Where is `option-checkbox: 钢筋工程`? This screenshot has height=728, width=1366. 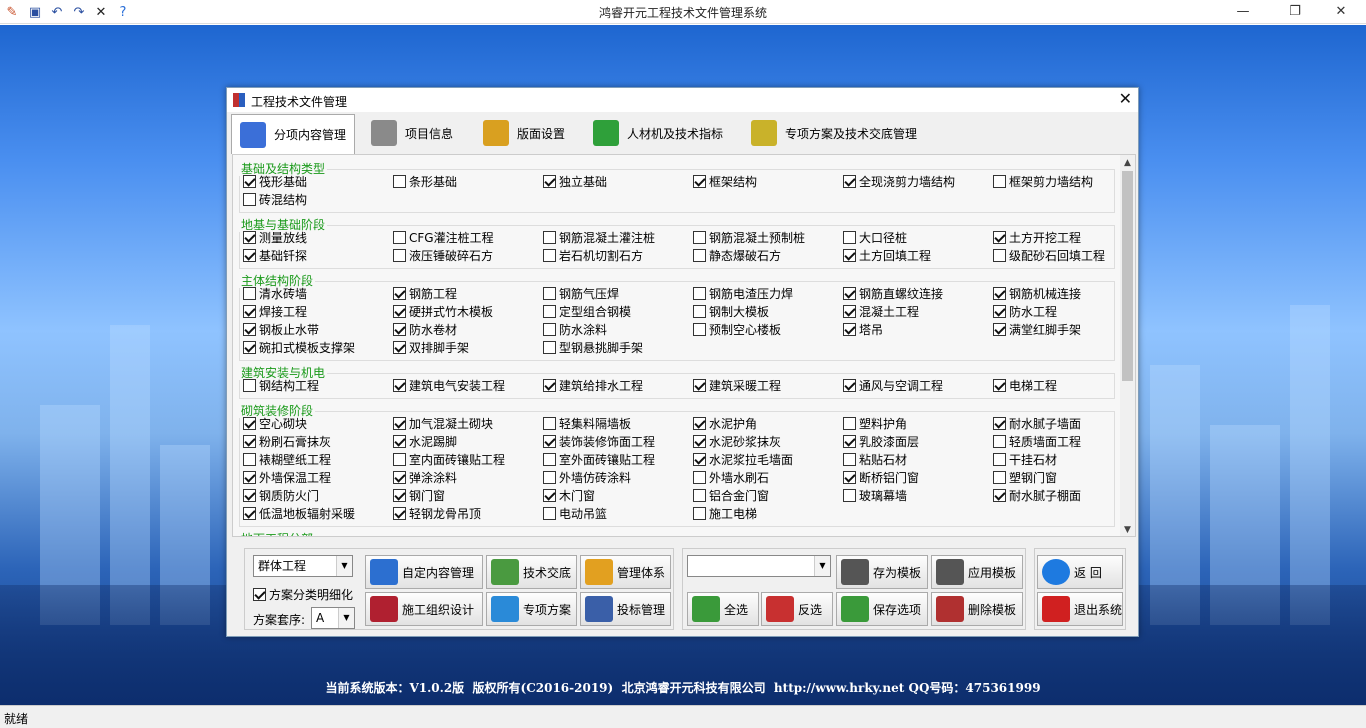 option-checkbox: 钢筋工程 is located at coordinates (425, 293).